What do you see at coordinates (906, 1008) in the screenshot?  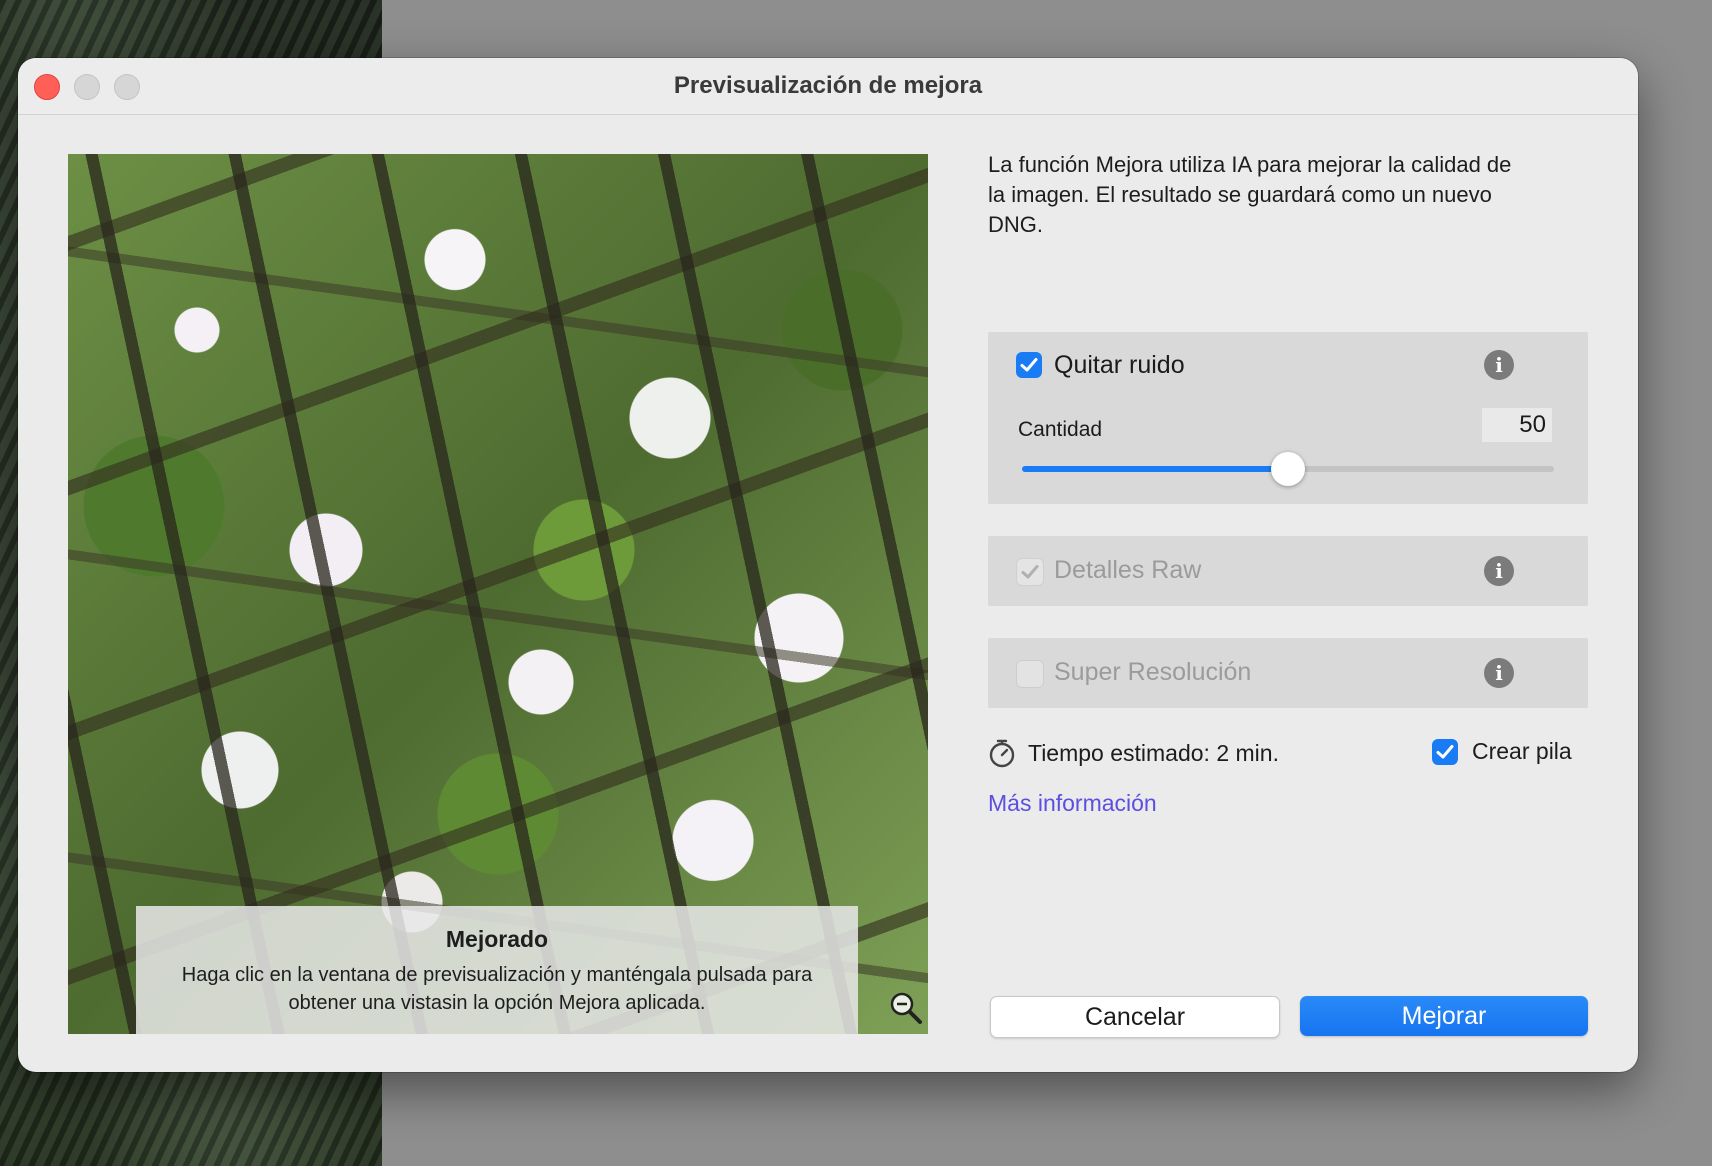 I see `zoom-out-icon` at bounding box center [906, 1008].